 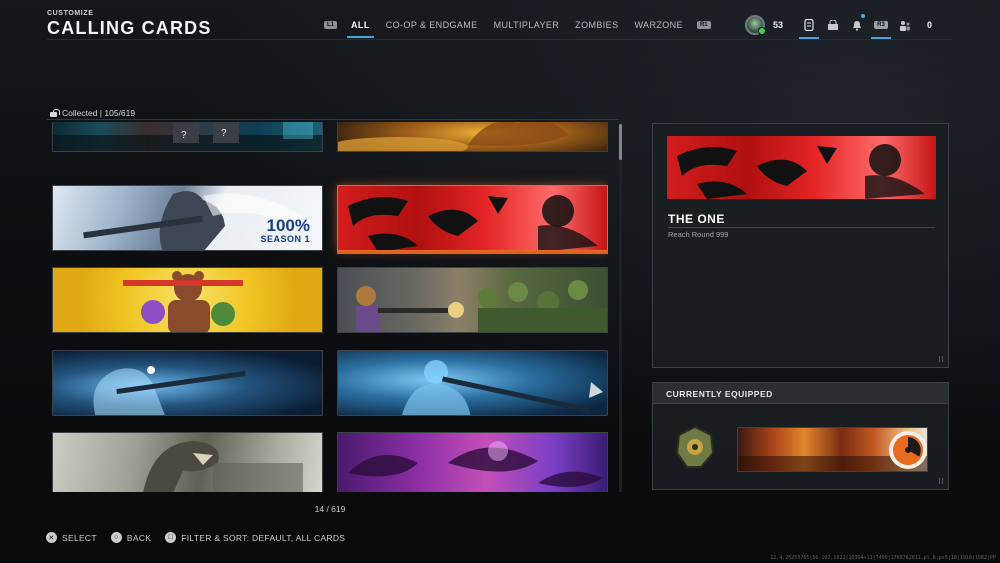 I want to click on collected-counter: Collected | 105/619, so click(x=92, y=113).